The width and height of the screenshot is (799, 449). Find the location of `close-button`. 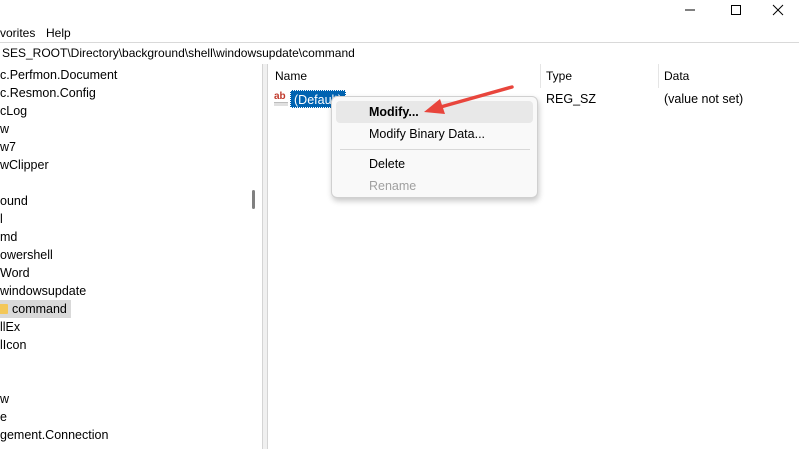

close-button is located at coordinates (777, 10).